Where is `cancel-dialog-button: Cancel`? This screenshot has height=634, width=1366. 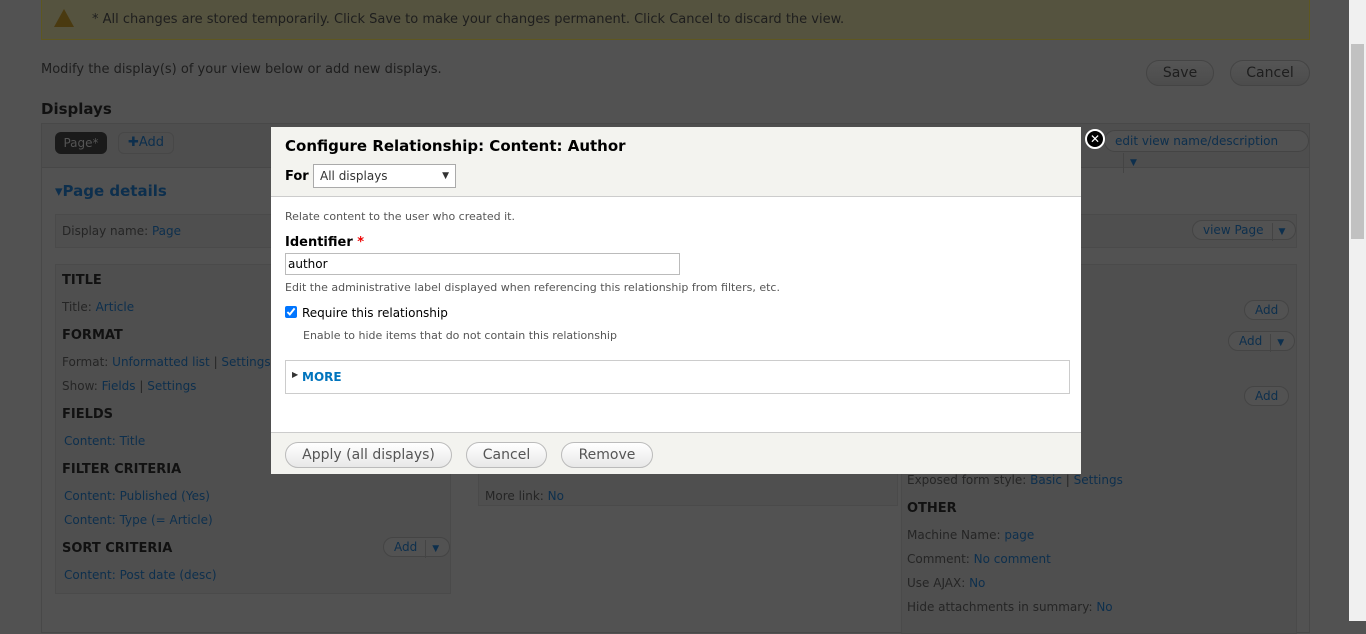 cancel-dialog-button: Cancel is located at coordinates (506, 455).